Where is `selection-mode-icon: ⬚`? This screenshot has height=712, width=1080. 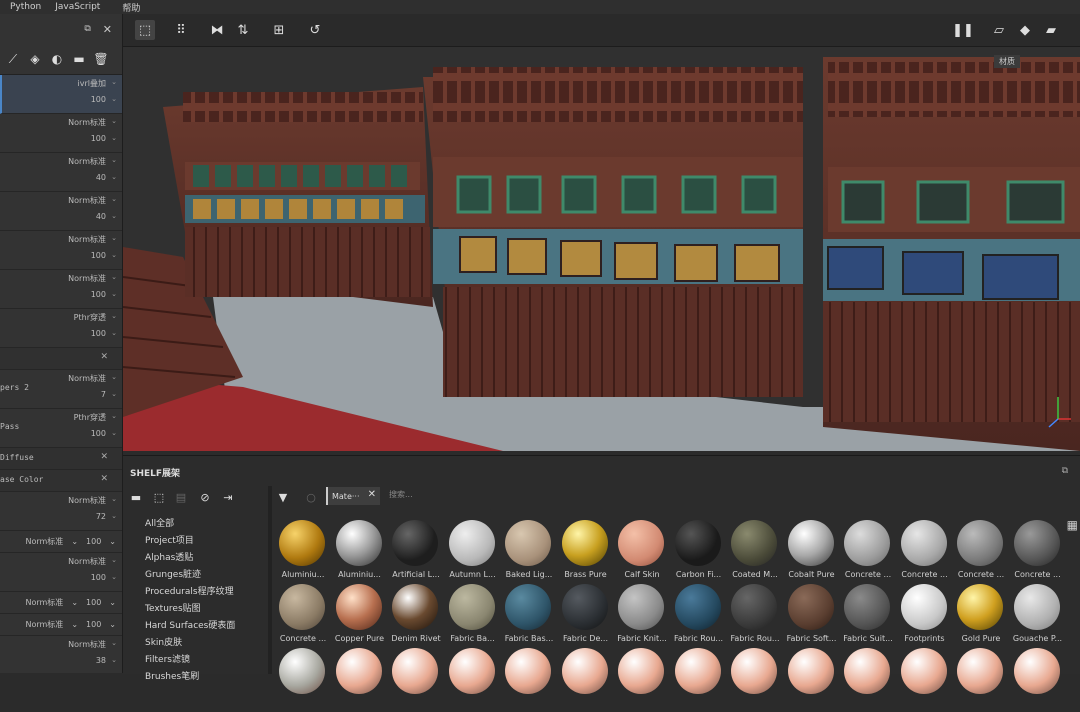
selection-mode-icon: ⬚ is located at coordinates (145, 30).